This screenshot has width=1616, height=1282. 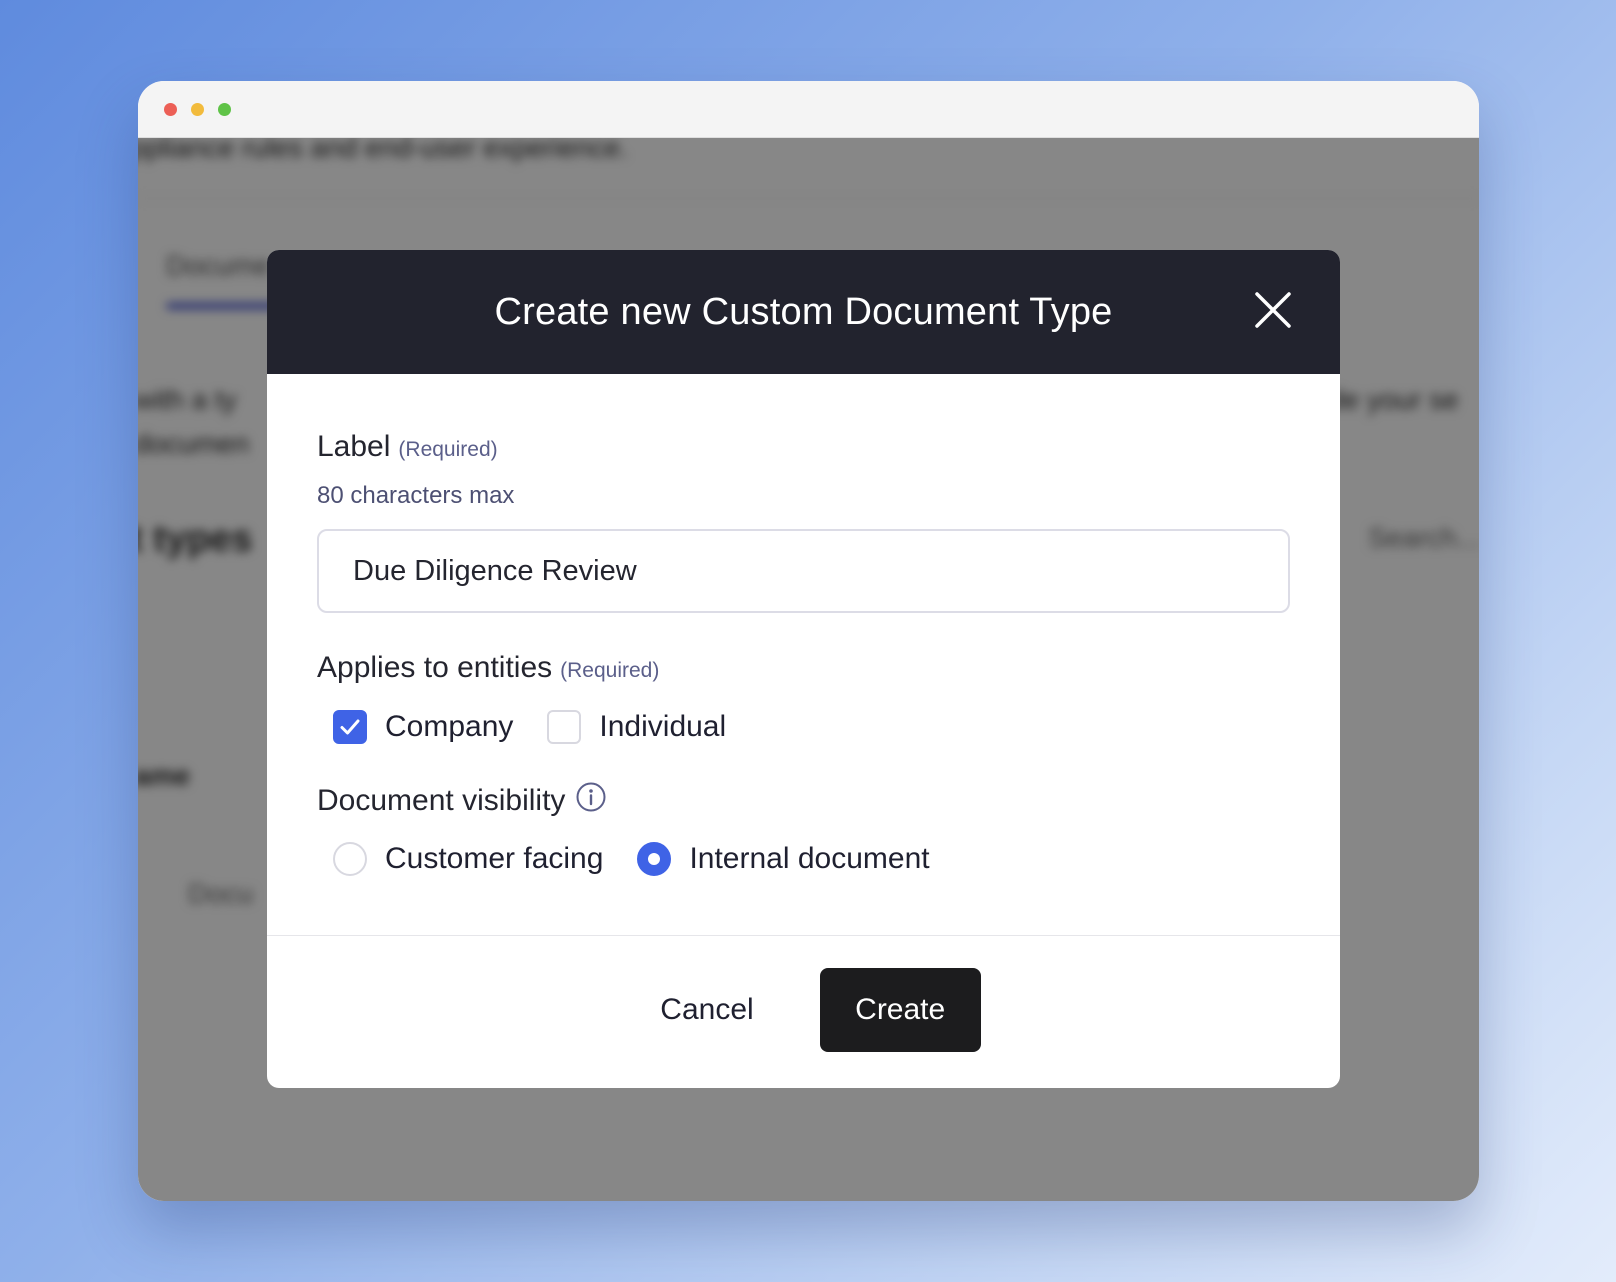 I want to click on internal-document-label: Internal document, so click(x=809, y=858).